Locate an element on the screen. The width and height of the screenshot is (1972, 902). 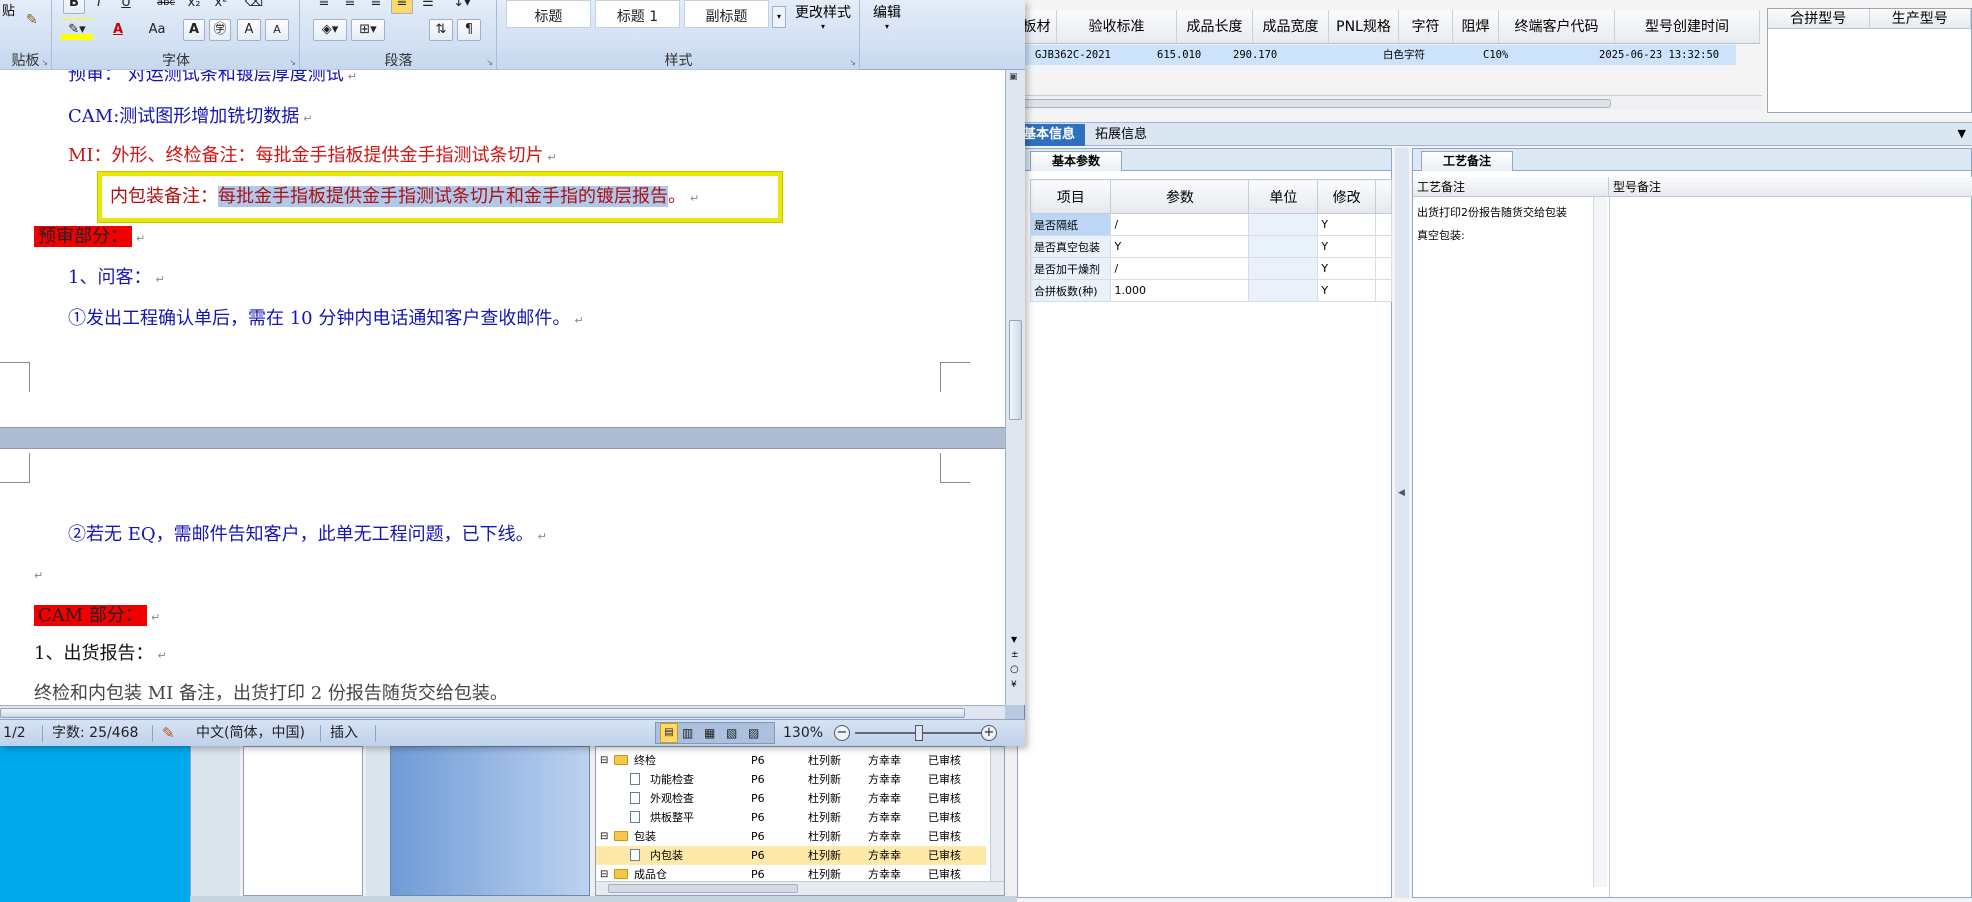
align-right-icon: ≡ is located at coordinates (376, 7).